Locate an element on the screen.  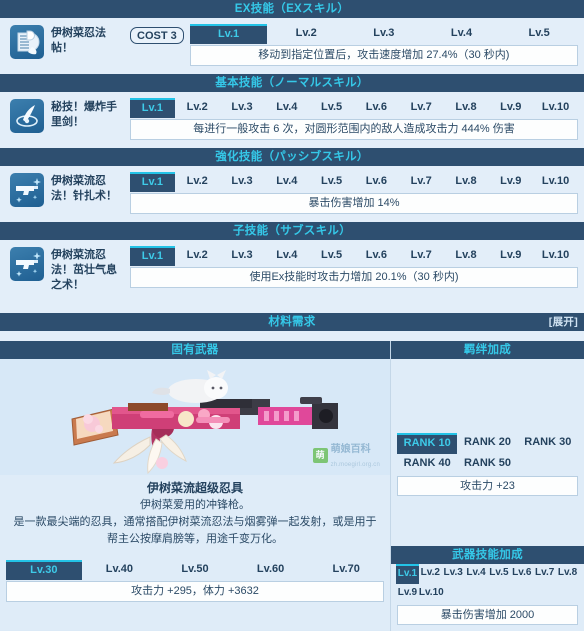
weapon-stats: 攻击力 +295，体力 +3632 is located at coordinates (195, 591).